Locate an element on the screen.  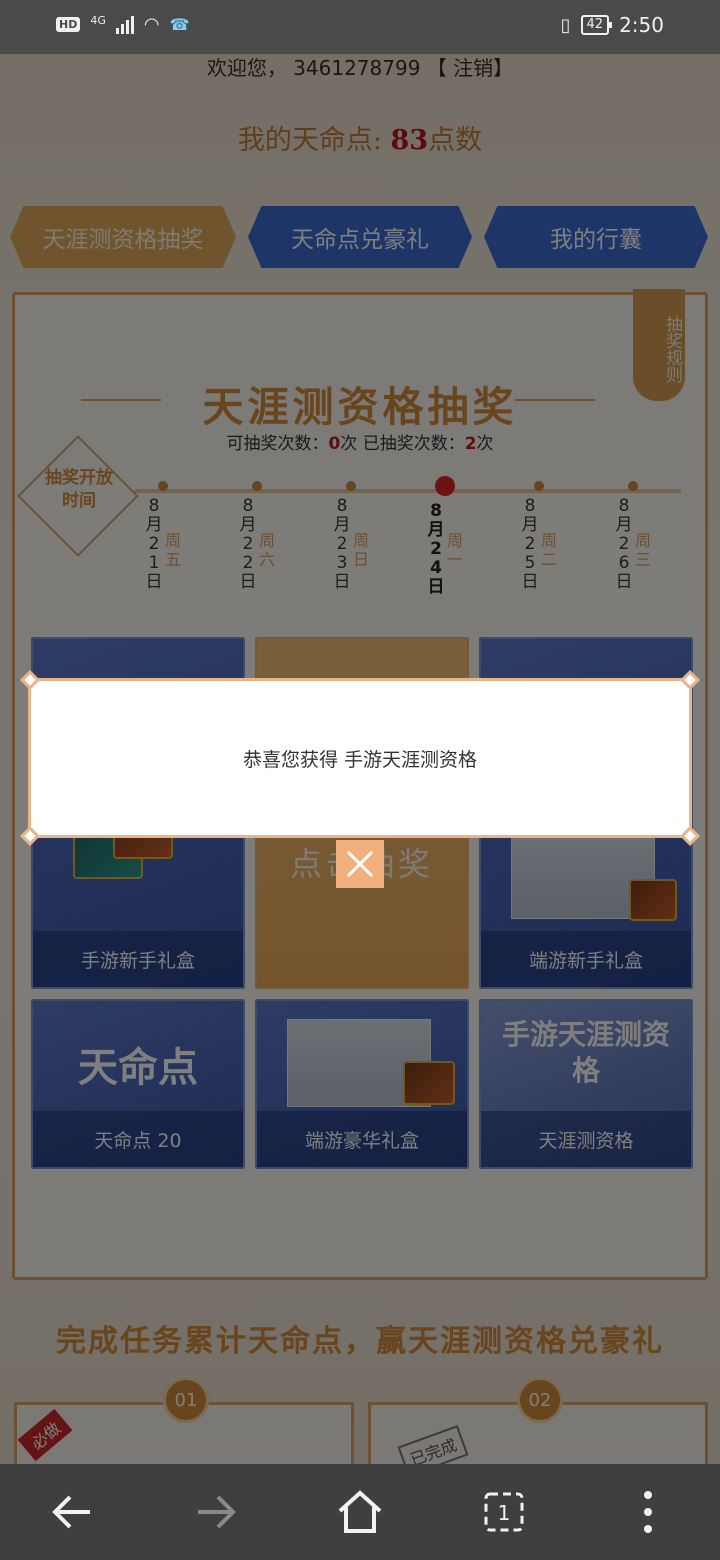
hd-icon: HD is located at coordinates (68, 24).